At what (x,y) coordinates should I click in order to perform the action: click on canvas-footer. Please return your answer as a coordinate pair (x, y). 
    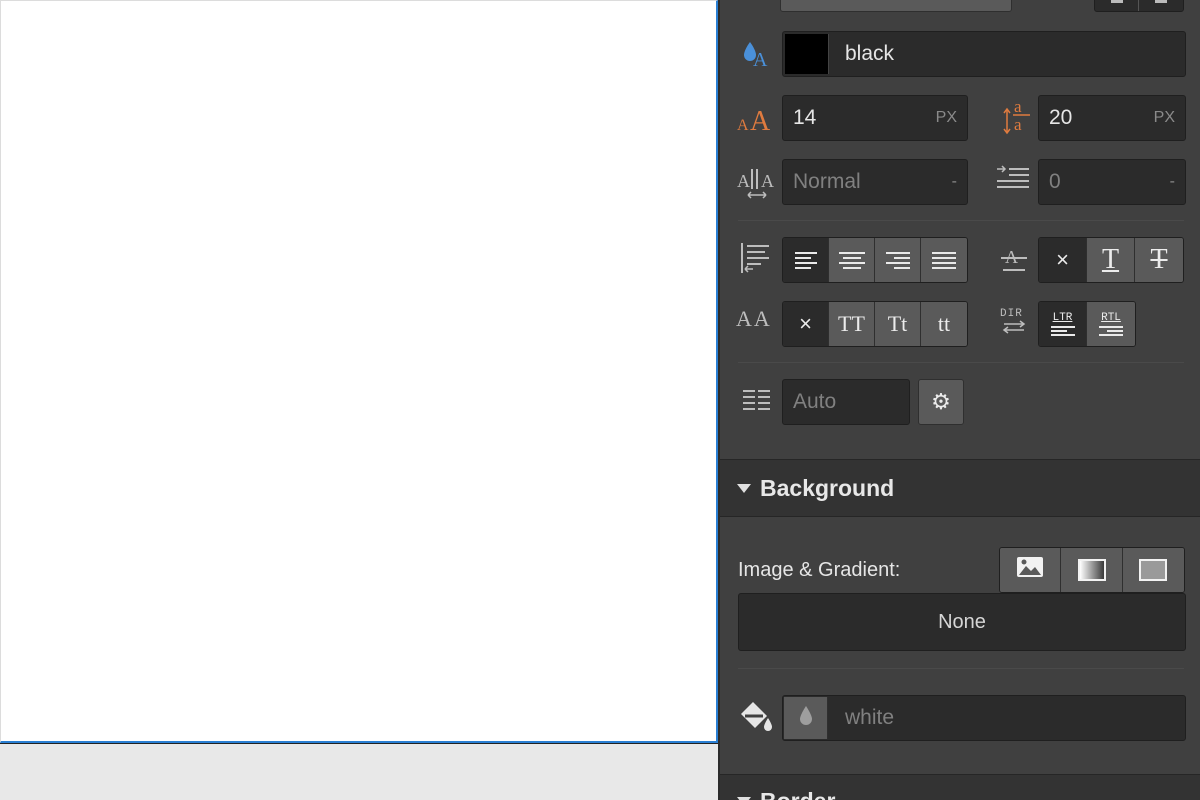
    Looking at the image, I should click on (359, 771).